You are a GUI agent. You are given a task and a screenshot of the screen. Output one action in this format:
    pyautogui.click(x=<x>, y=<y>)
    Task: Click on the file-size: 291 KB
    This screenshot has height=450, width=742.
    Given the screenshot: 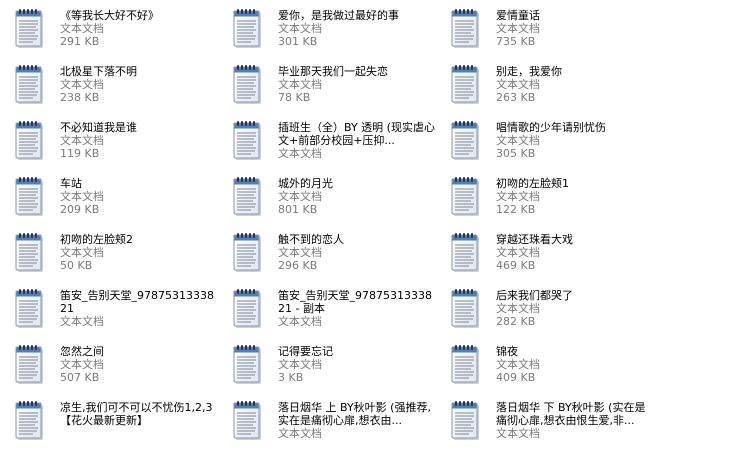 What is the action you would take?
    pyautogui.click(x=80, y=41)
    